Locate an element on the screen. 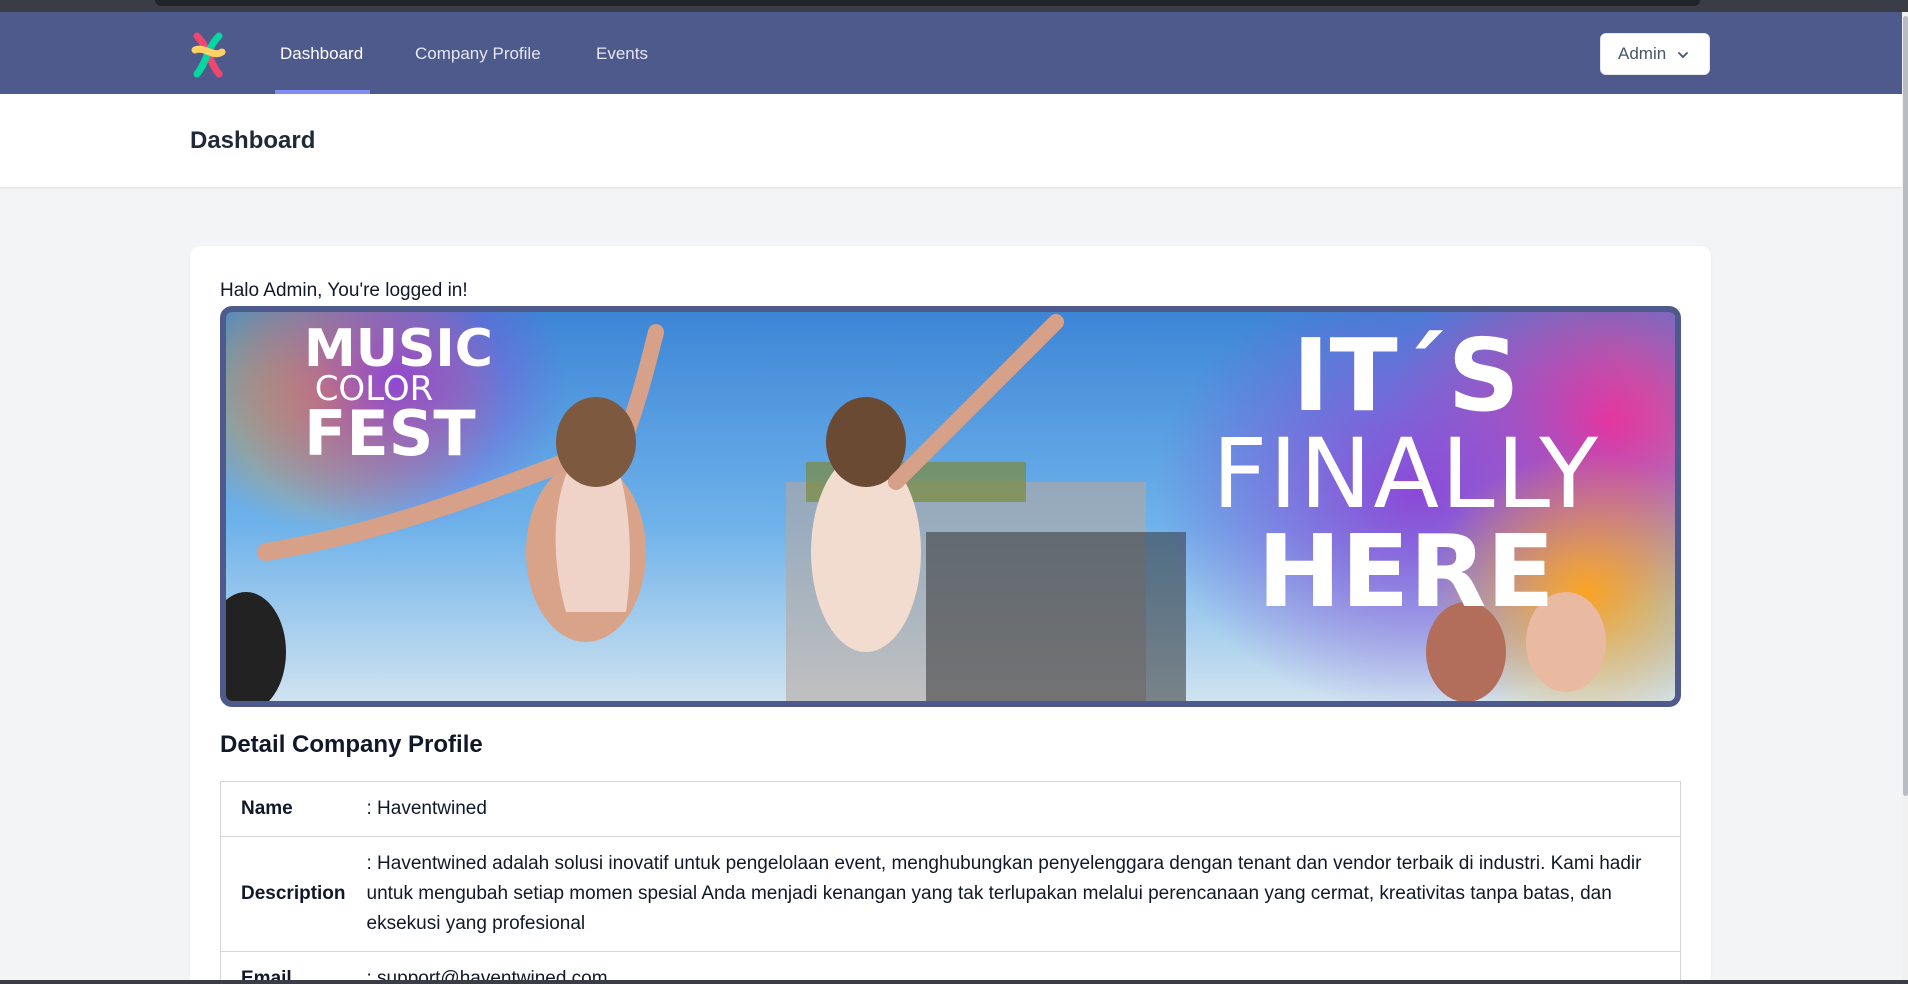 The width and height of the screenshot is (1908, 984). banner-word-music: MUSIC is located at coordinates (398, 349).